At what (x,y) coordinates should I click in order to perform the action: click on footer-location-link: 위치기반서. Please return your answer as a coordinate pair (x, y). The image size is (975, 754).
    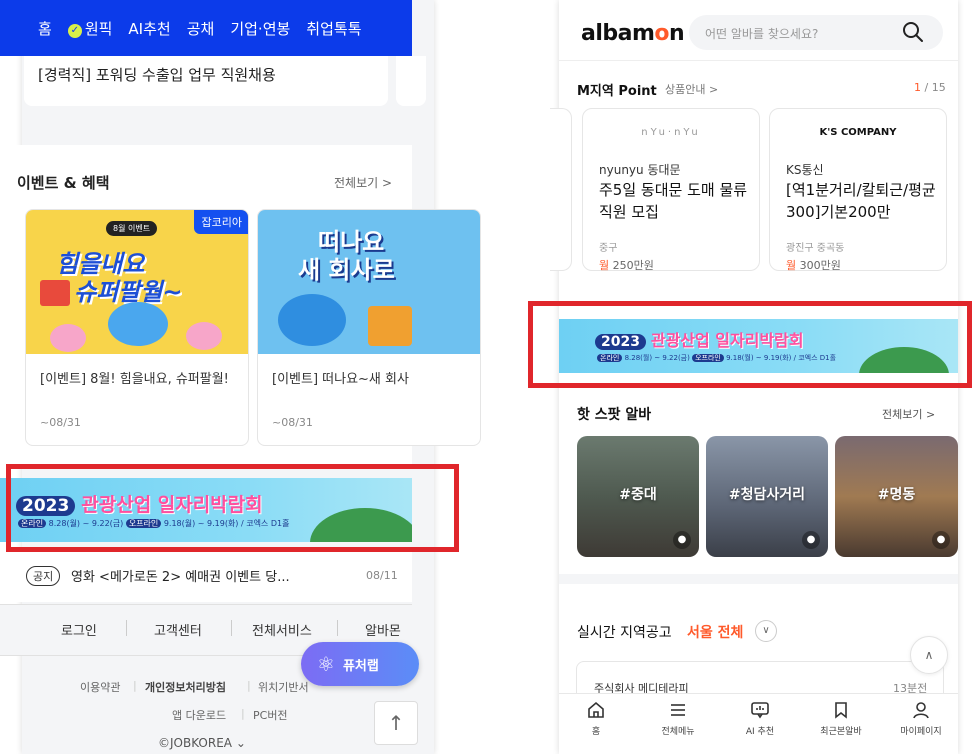
    Looking at the image, I should click on (283, 687).